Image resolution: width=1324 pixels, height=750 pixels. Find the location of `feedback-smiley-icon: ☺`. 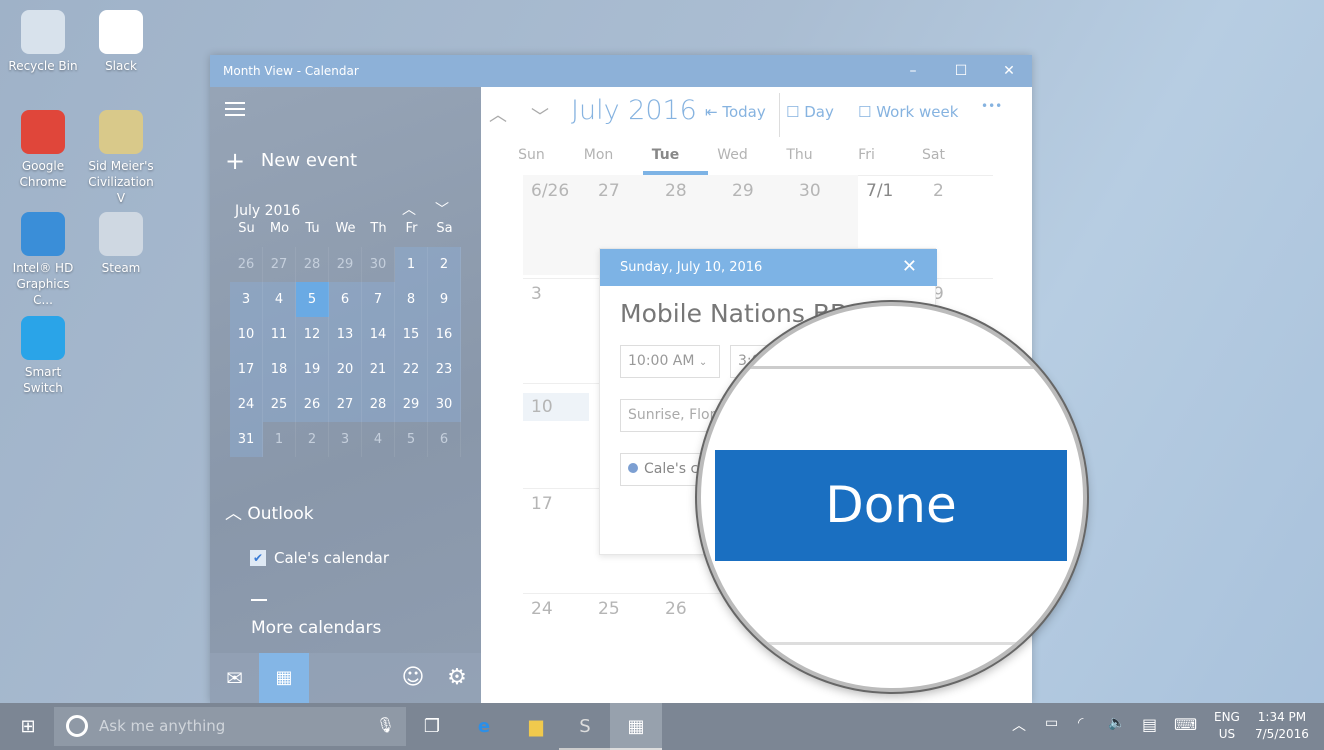

feedback-smiley-icon: ☺ is located at coordinates (413, 678).